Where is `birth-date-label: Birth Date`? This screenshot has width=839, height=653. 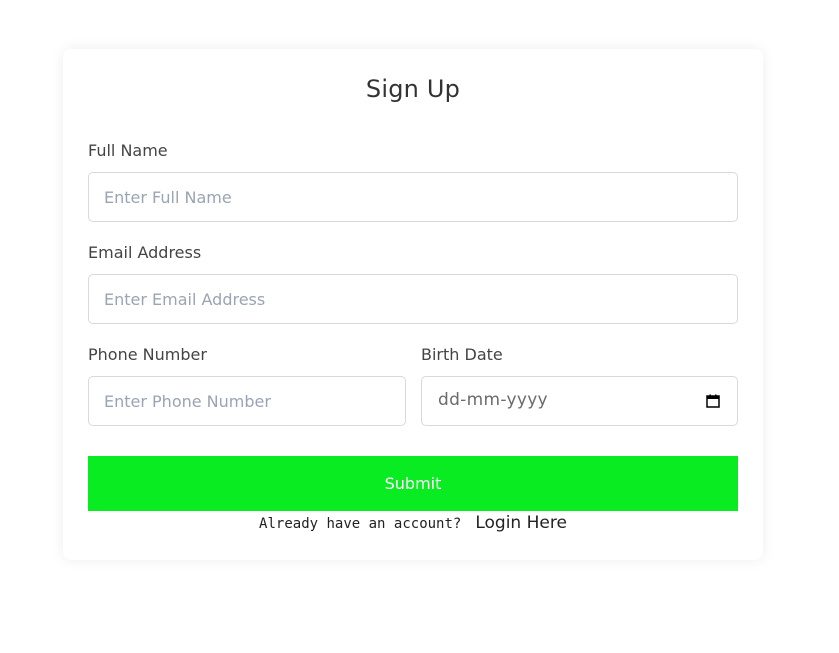 birth-date-label: Birth Date is located at coordinates (462, 354).